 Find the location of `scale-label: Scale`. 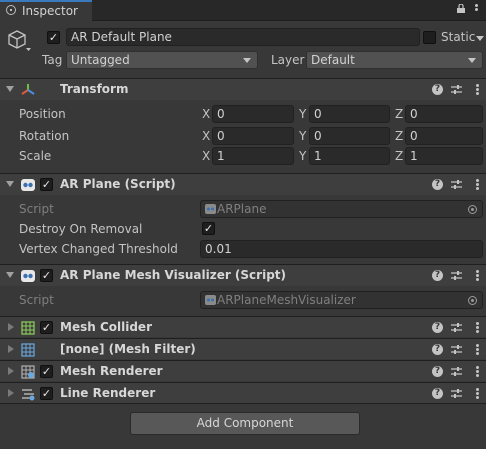

scale-label: Scale is located at coordinates (35, 156).